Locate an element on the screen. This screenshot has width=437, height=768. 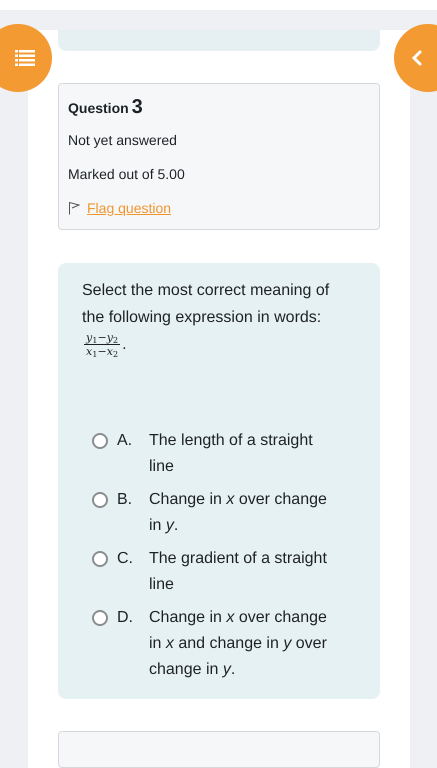
option-text: Change in x over change in x and change in y over change in y. is located at coordinates (238, 644).